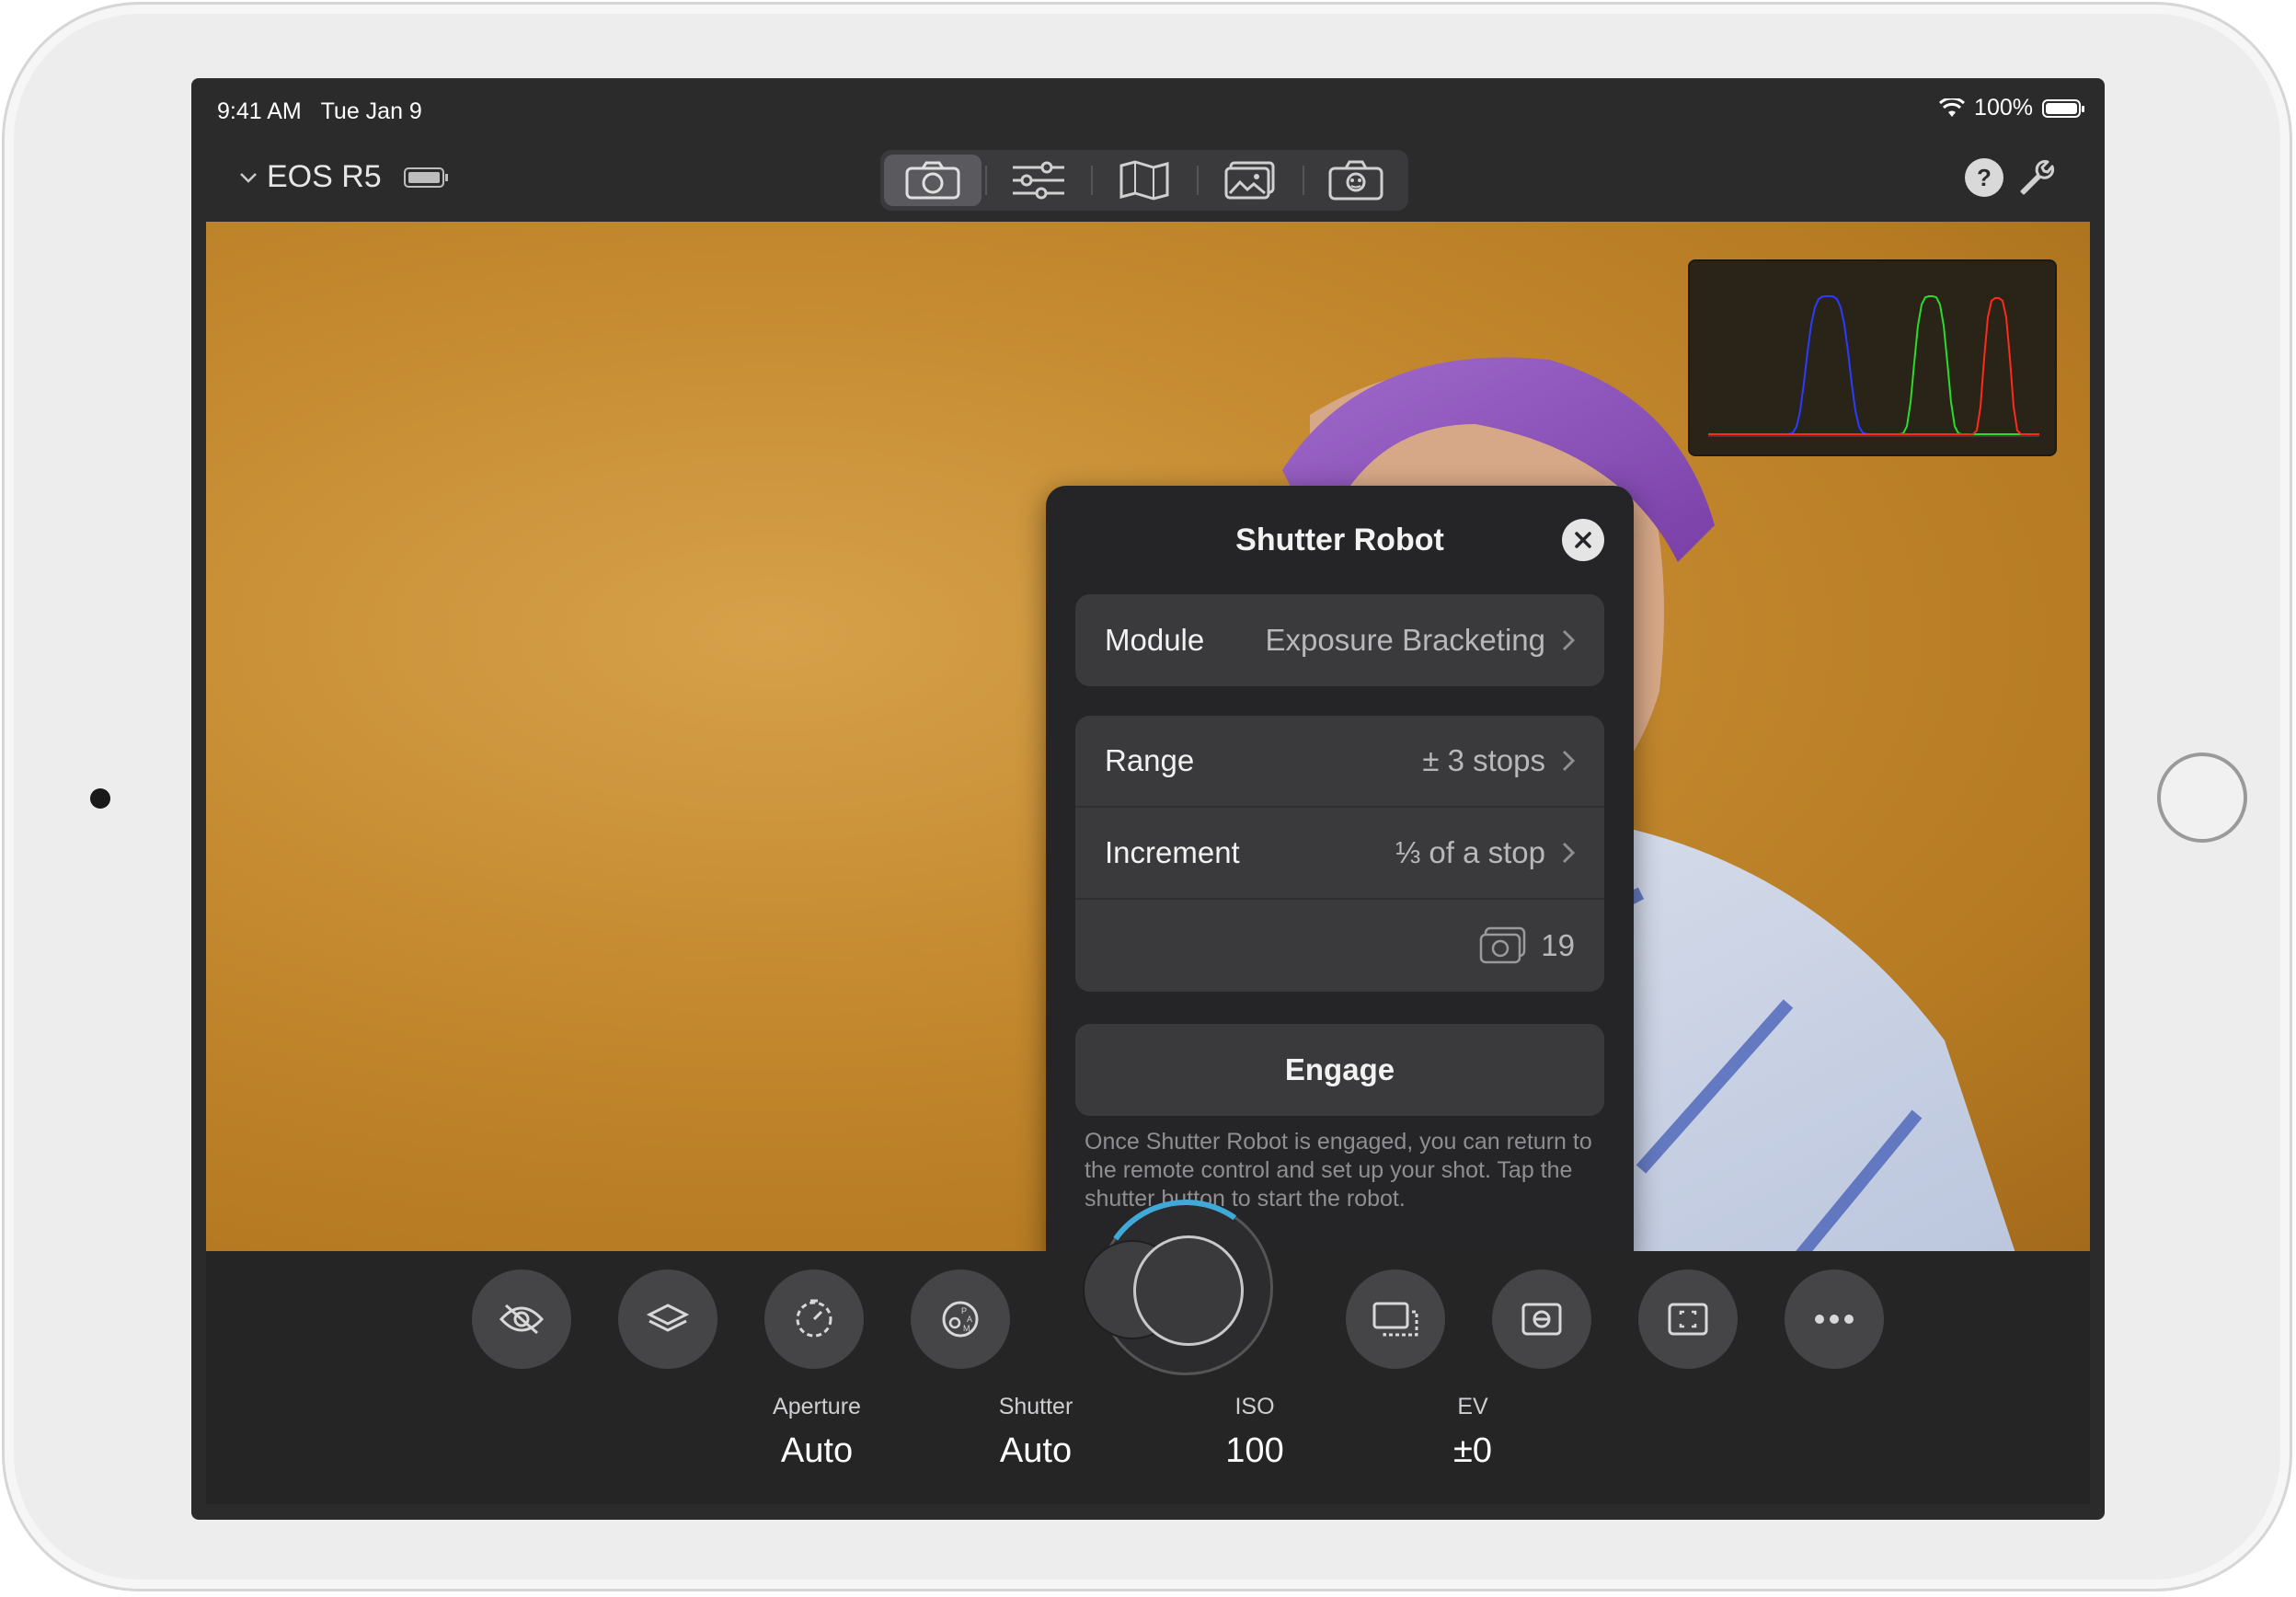  Describe the element at coordinates (1150, 760) in the screenshot. I see `range-label: Range` at that location.